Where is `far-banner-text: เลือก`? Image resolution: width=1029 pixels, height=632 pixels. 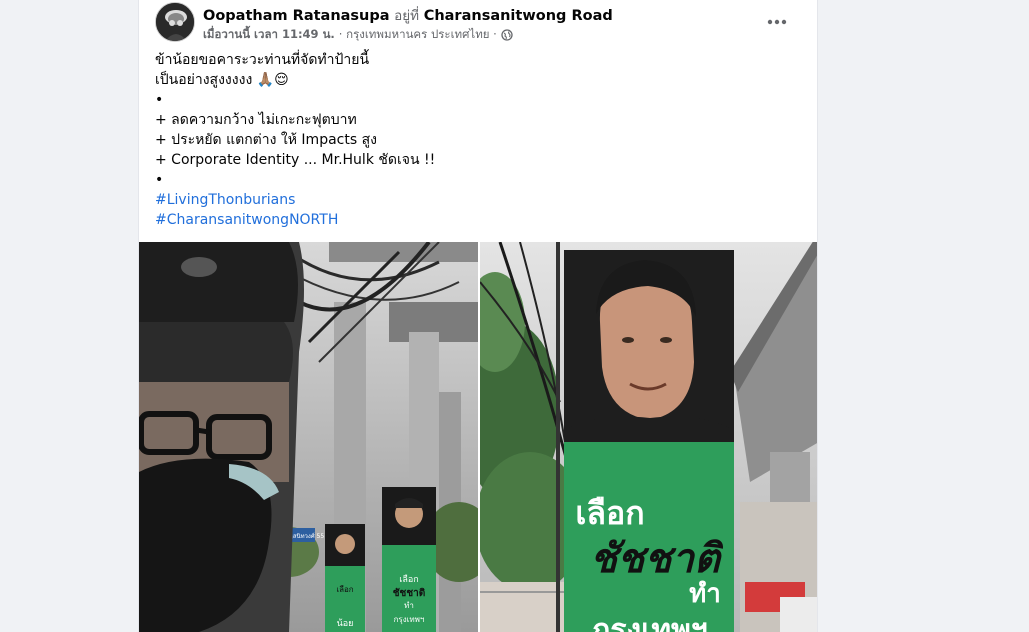
far-banner-text: เลือก is located at coordinates (344, 589).